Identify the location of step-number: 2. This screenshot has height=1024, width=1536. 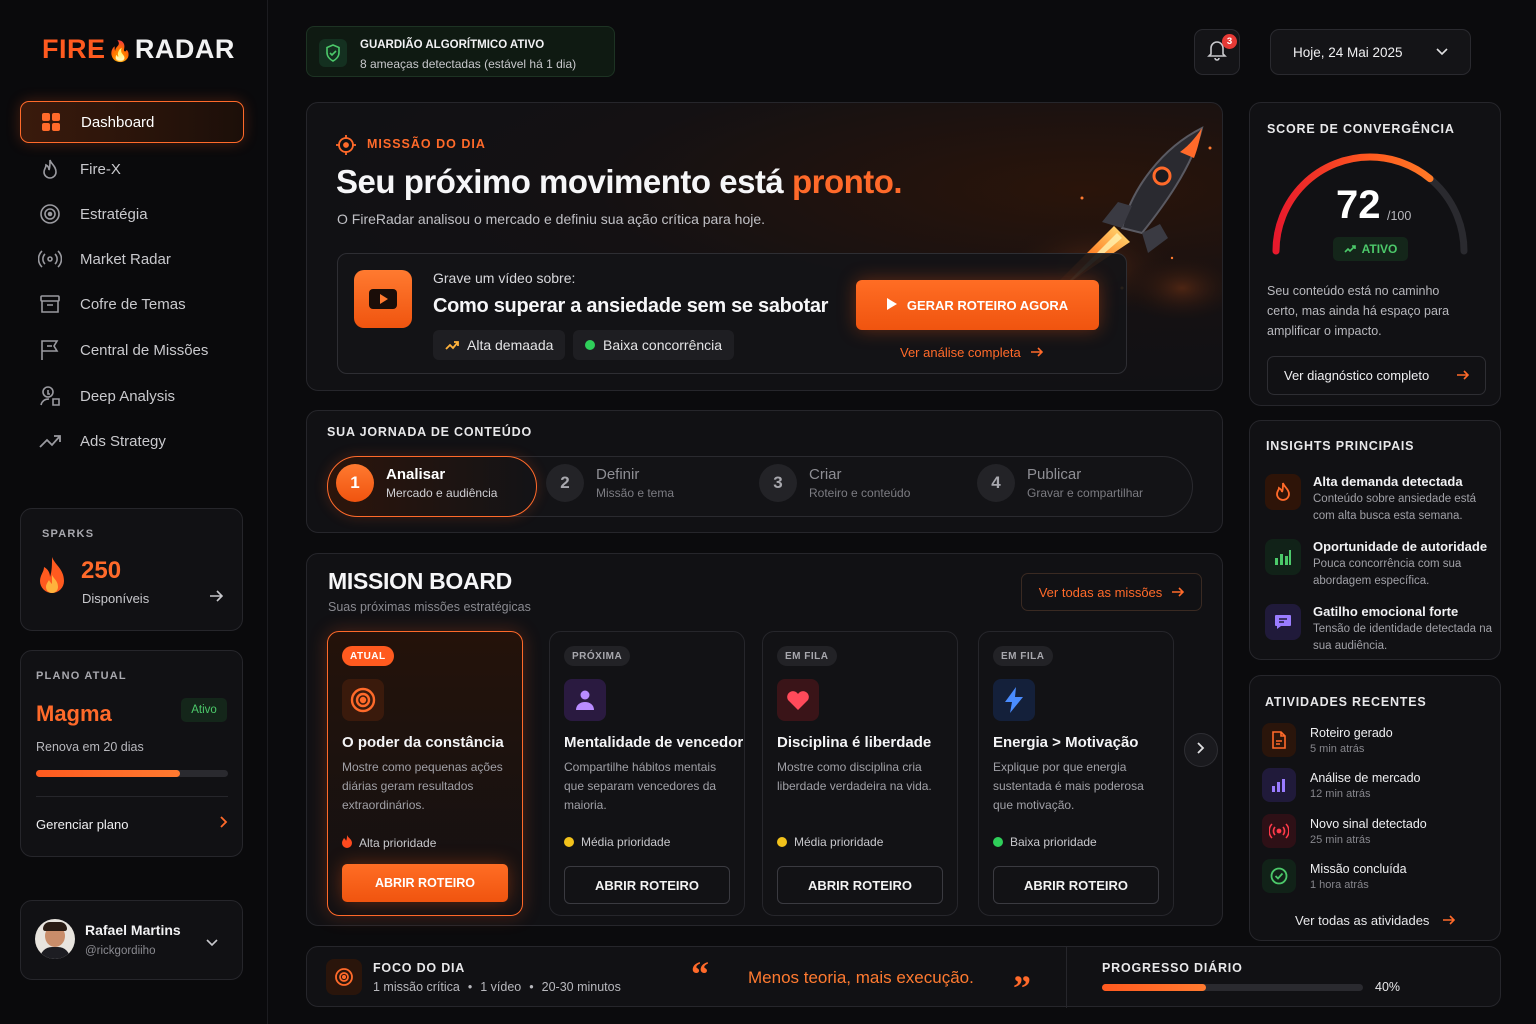
(565, 483).